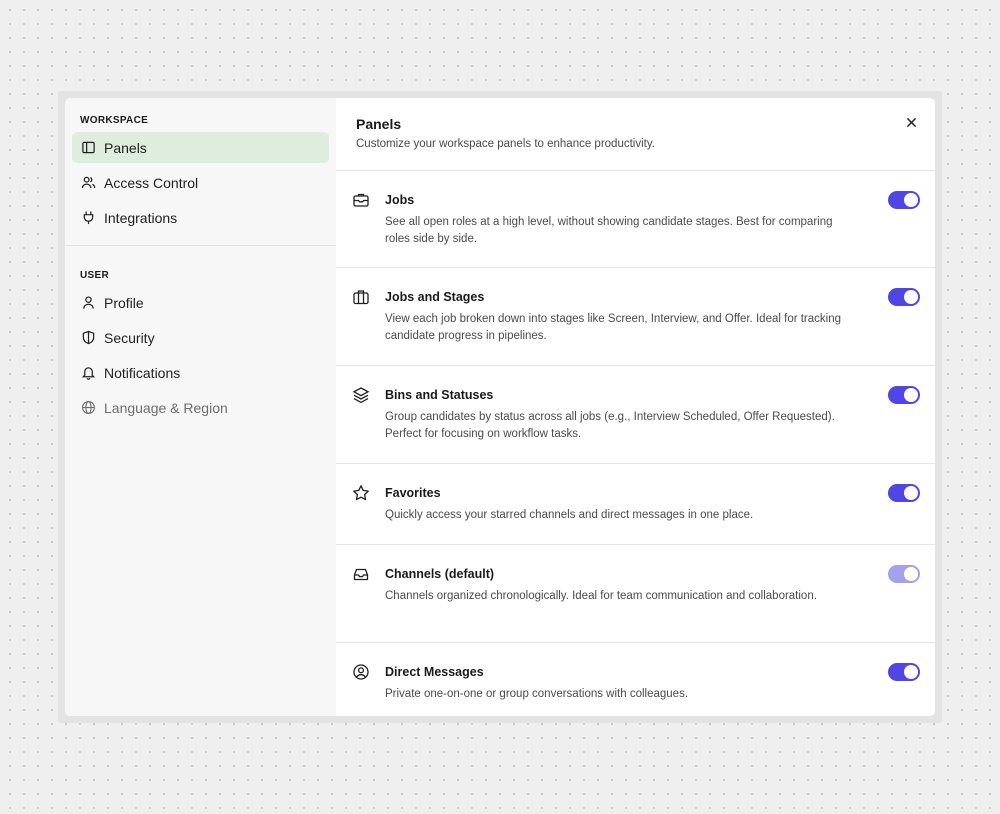 The height and width of the screenshot is (814, 1000). Describe the element at coordinates (434, 672) in the screenshot. I see `panel-title: Direct Messages` at that location.